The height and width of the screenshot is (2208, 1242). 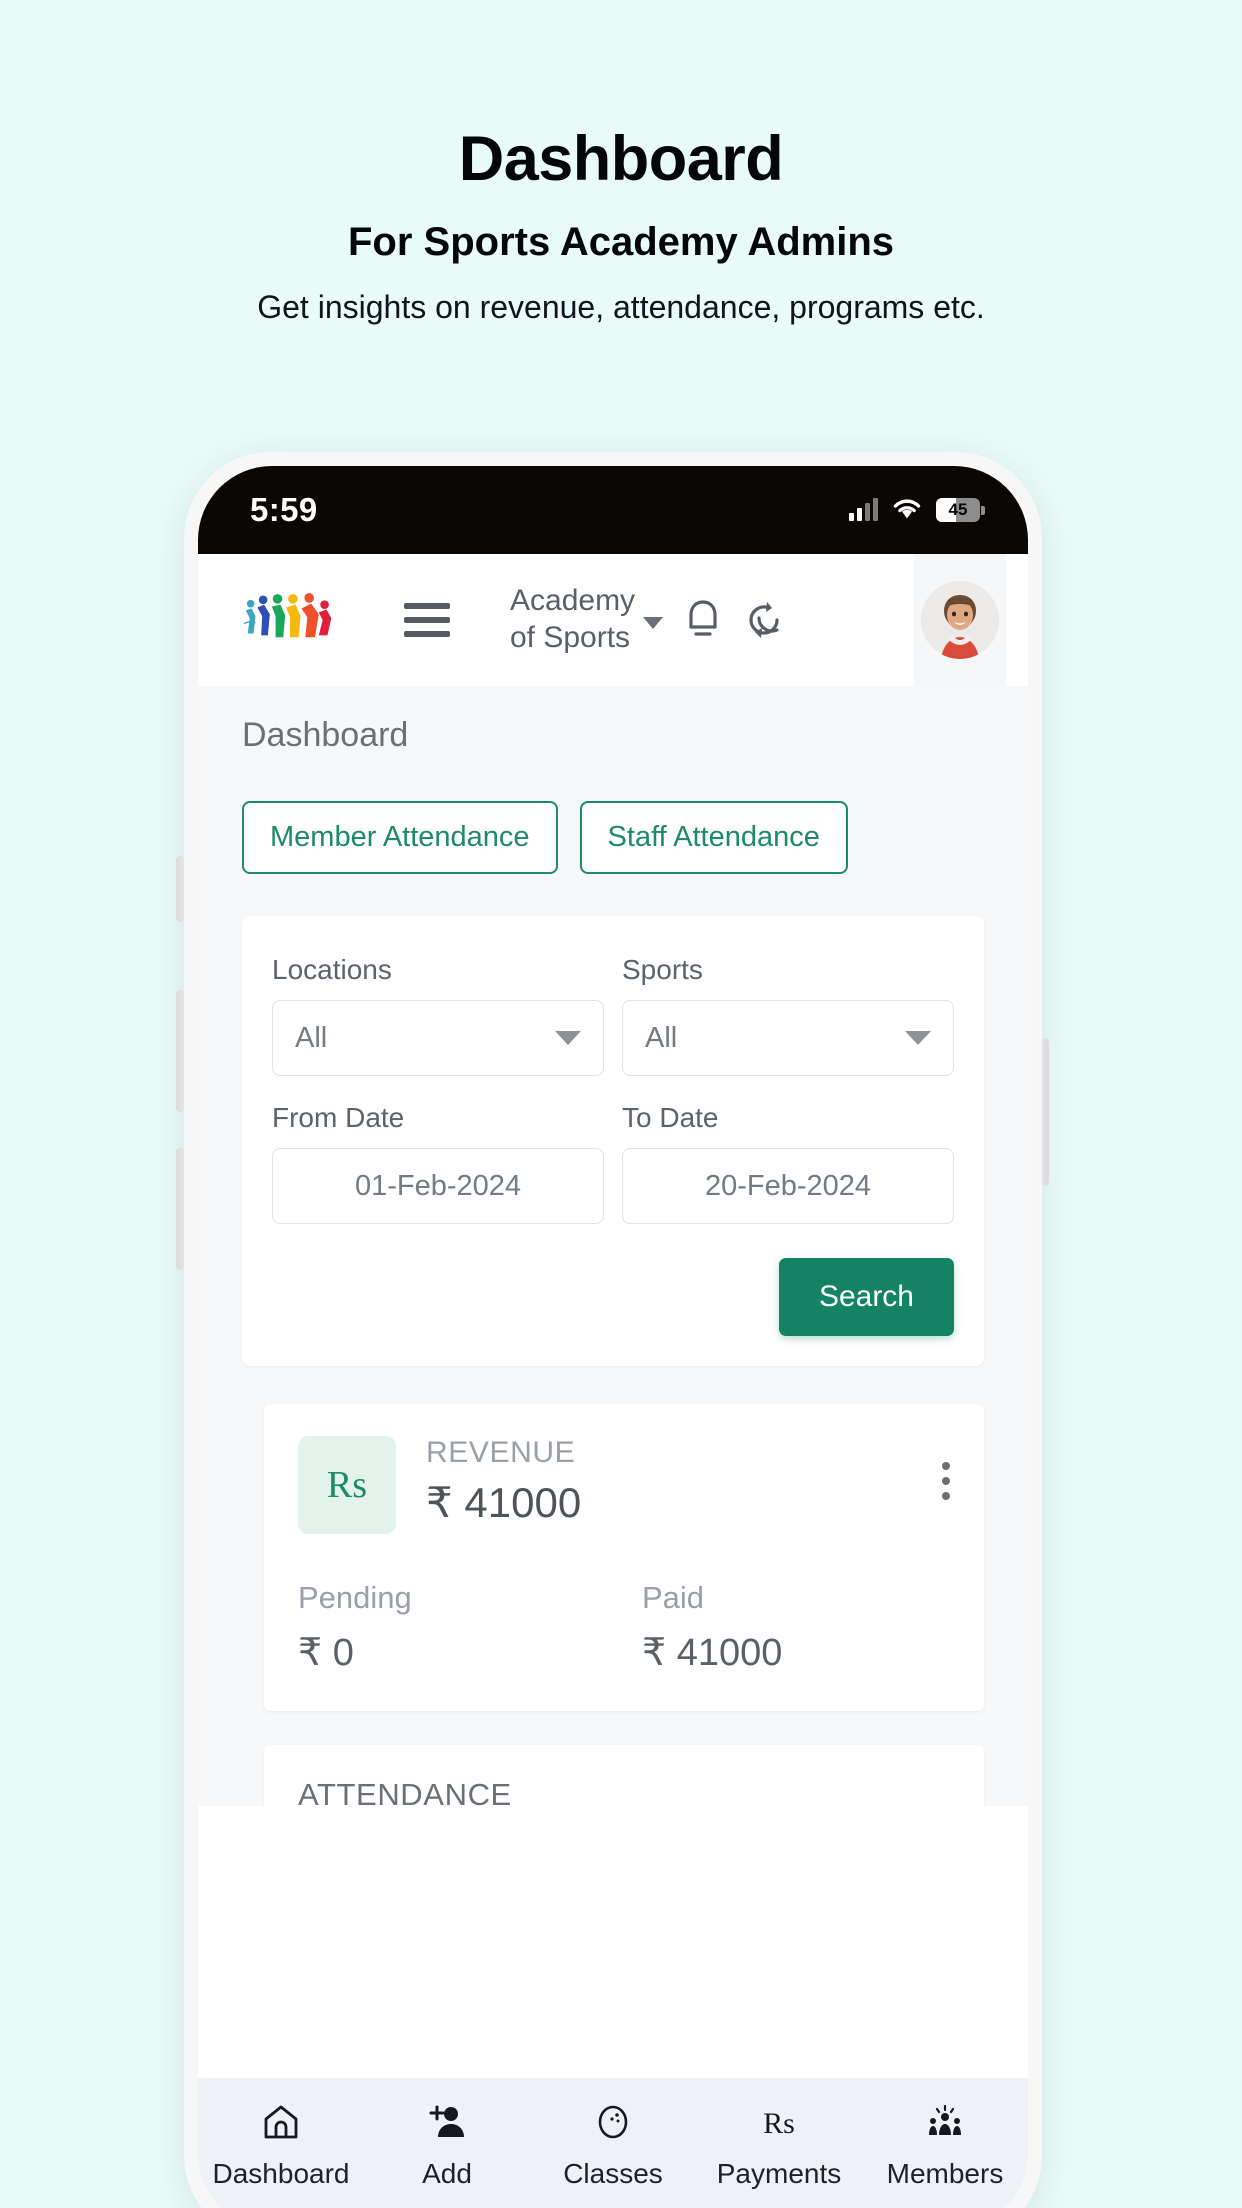 I want to click on sports-select: All, so click(x=788, y=1038).